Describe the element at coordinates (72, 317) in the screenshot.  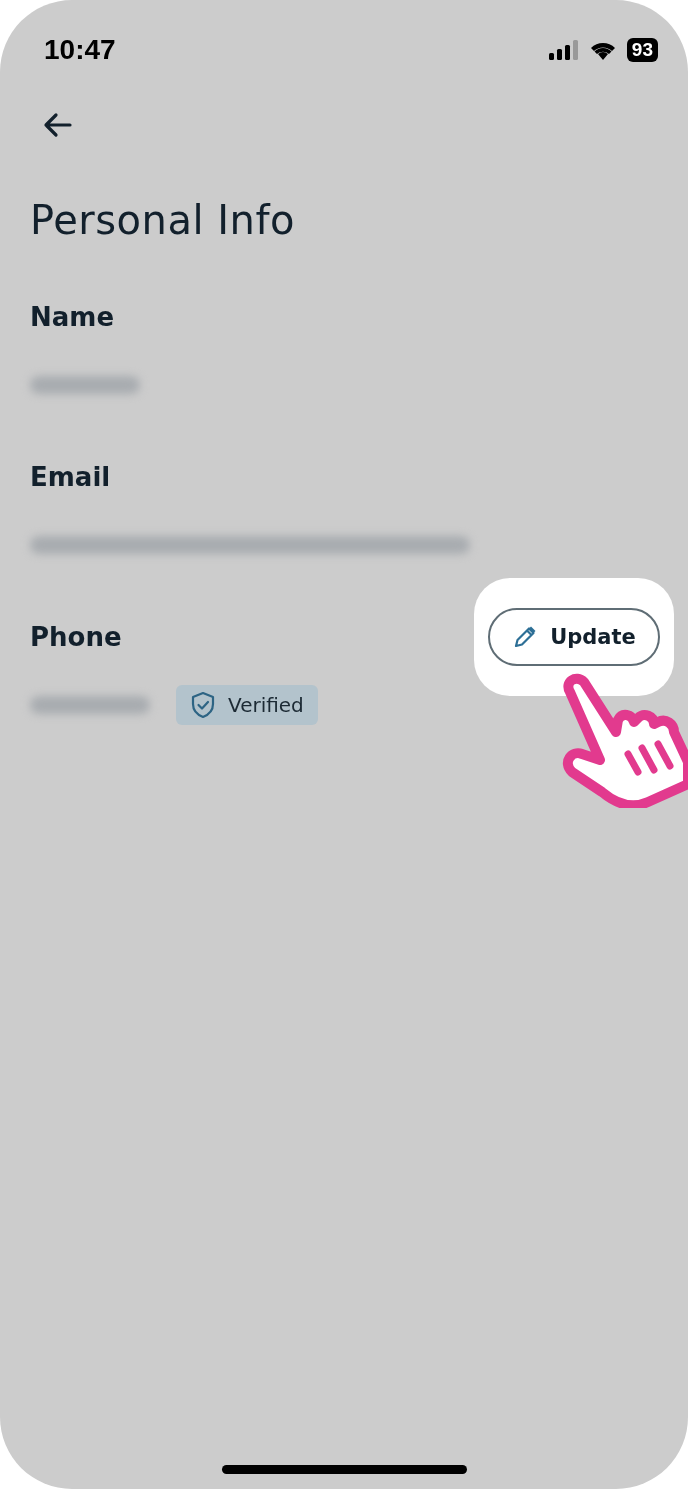
I see `field-label: Name` at that location.